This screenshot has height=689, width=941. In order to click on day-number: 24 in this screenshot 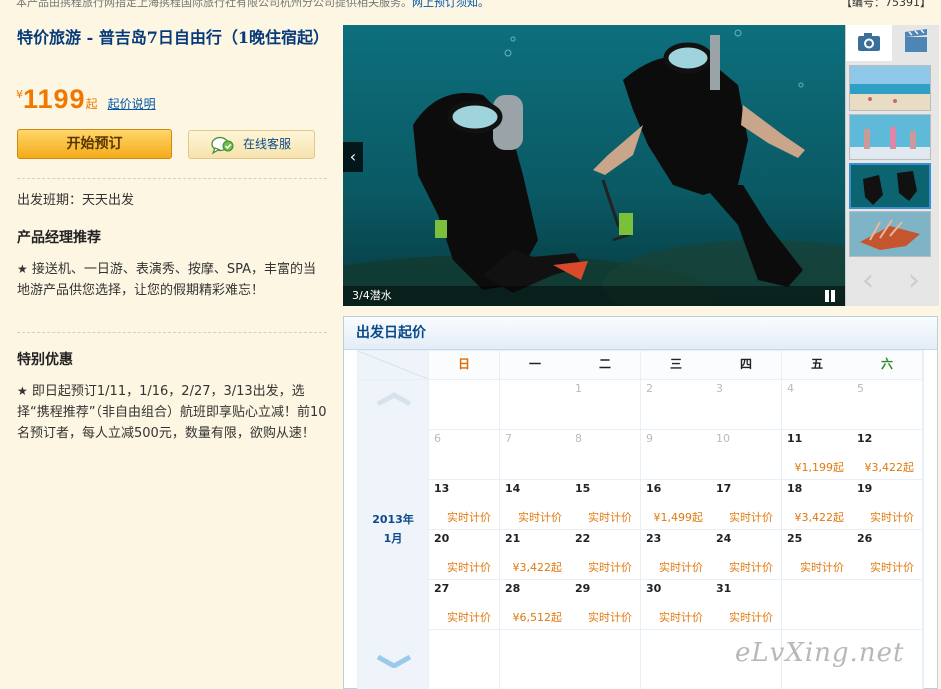, I will do `click(724, 538)`.